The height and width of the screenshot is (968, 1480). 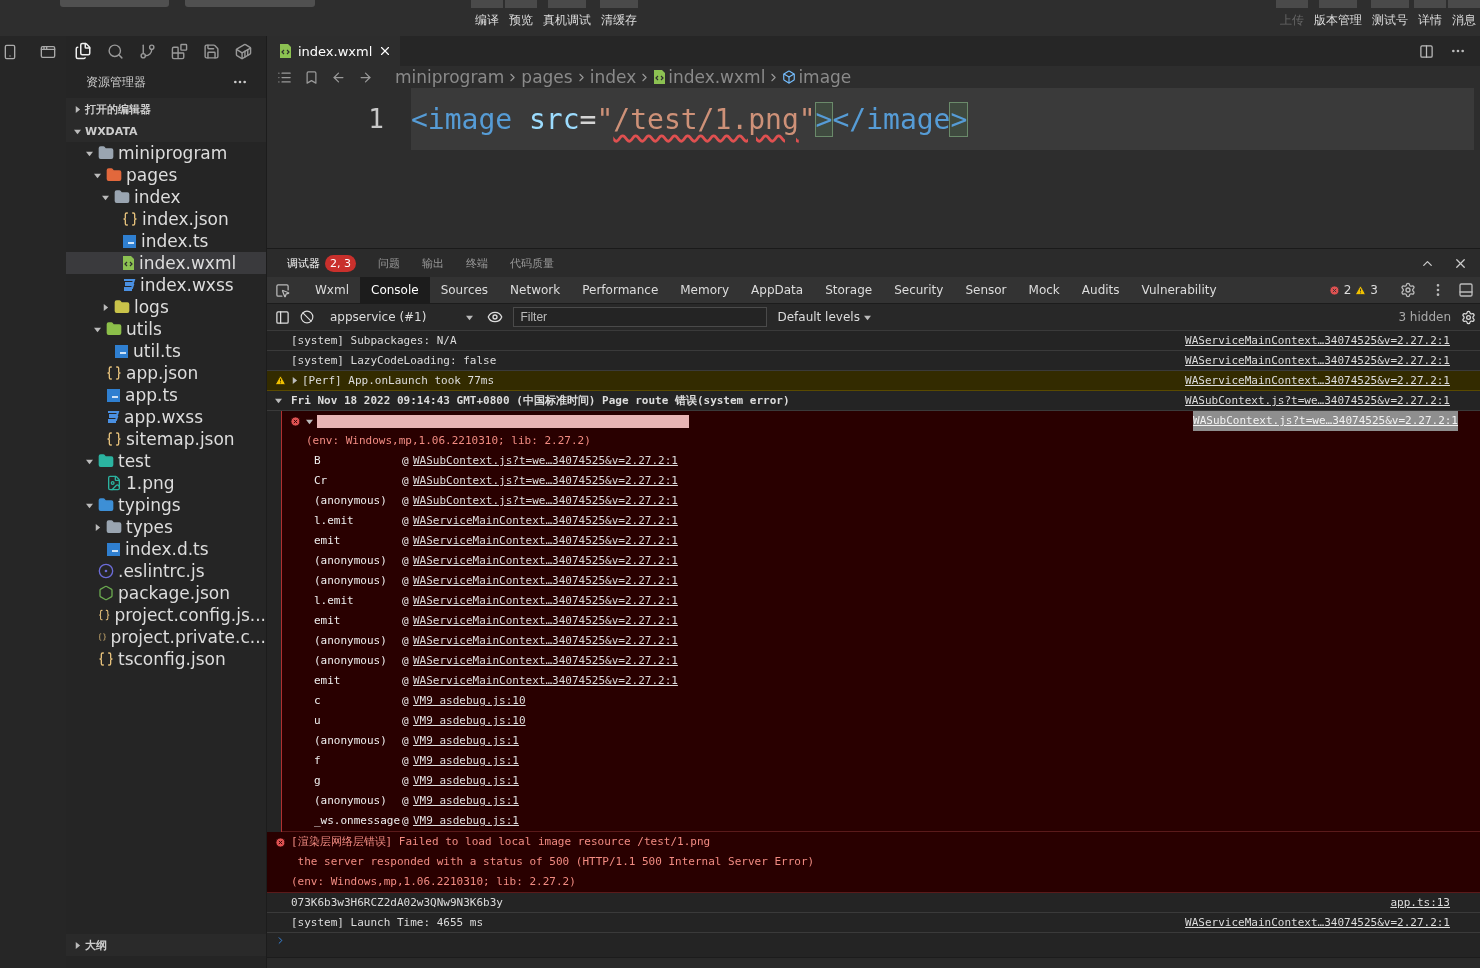 I want to click on panel-tab: 问题, so click(x=389, y=263).